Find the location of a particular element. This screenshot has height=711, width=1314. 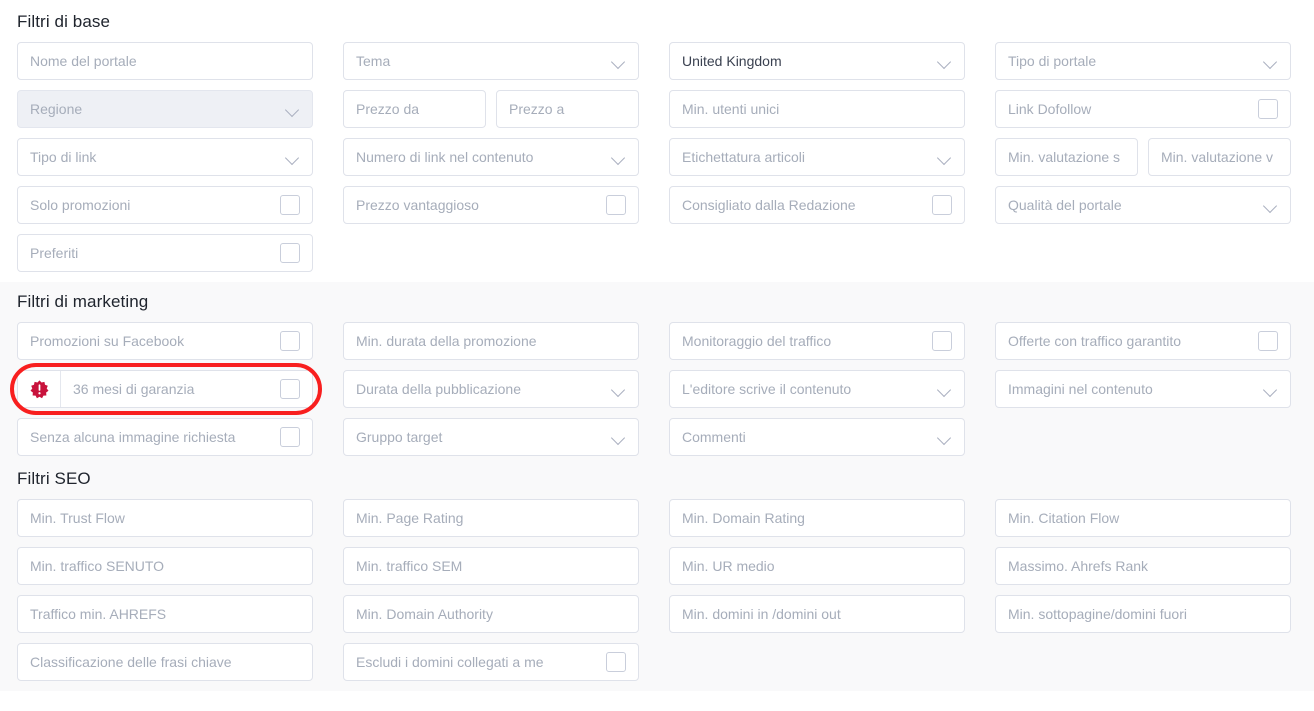

checkbox-field-monitoraggio-del-traffico: Monitoraggio del traffico is located at coordinates (817, 341).